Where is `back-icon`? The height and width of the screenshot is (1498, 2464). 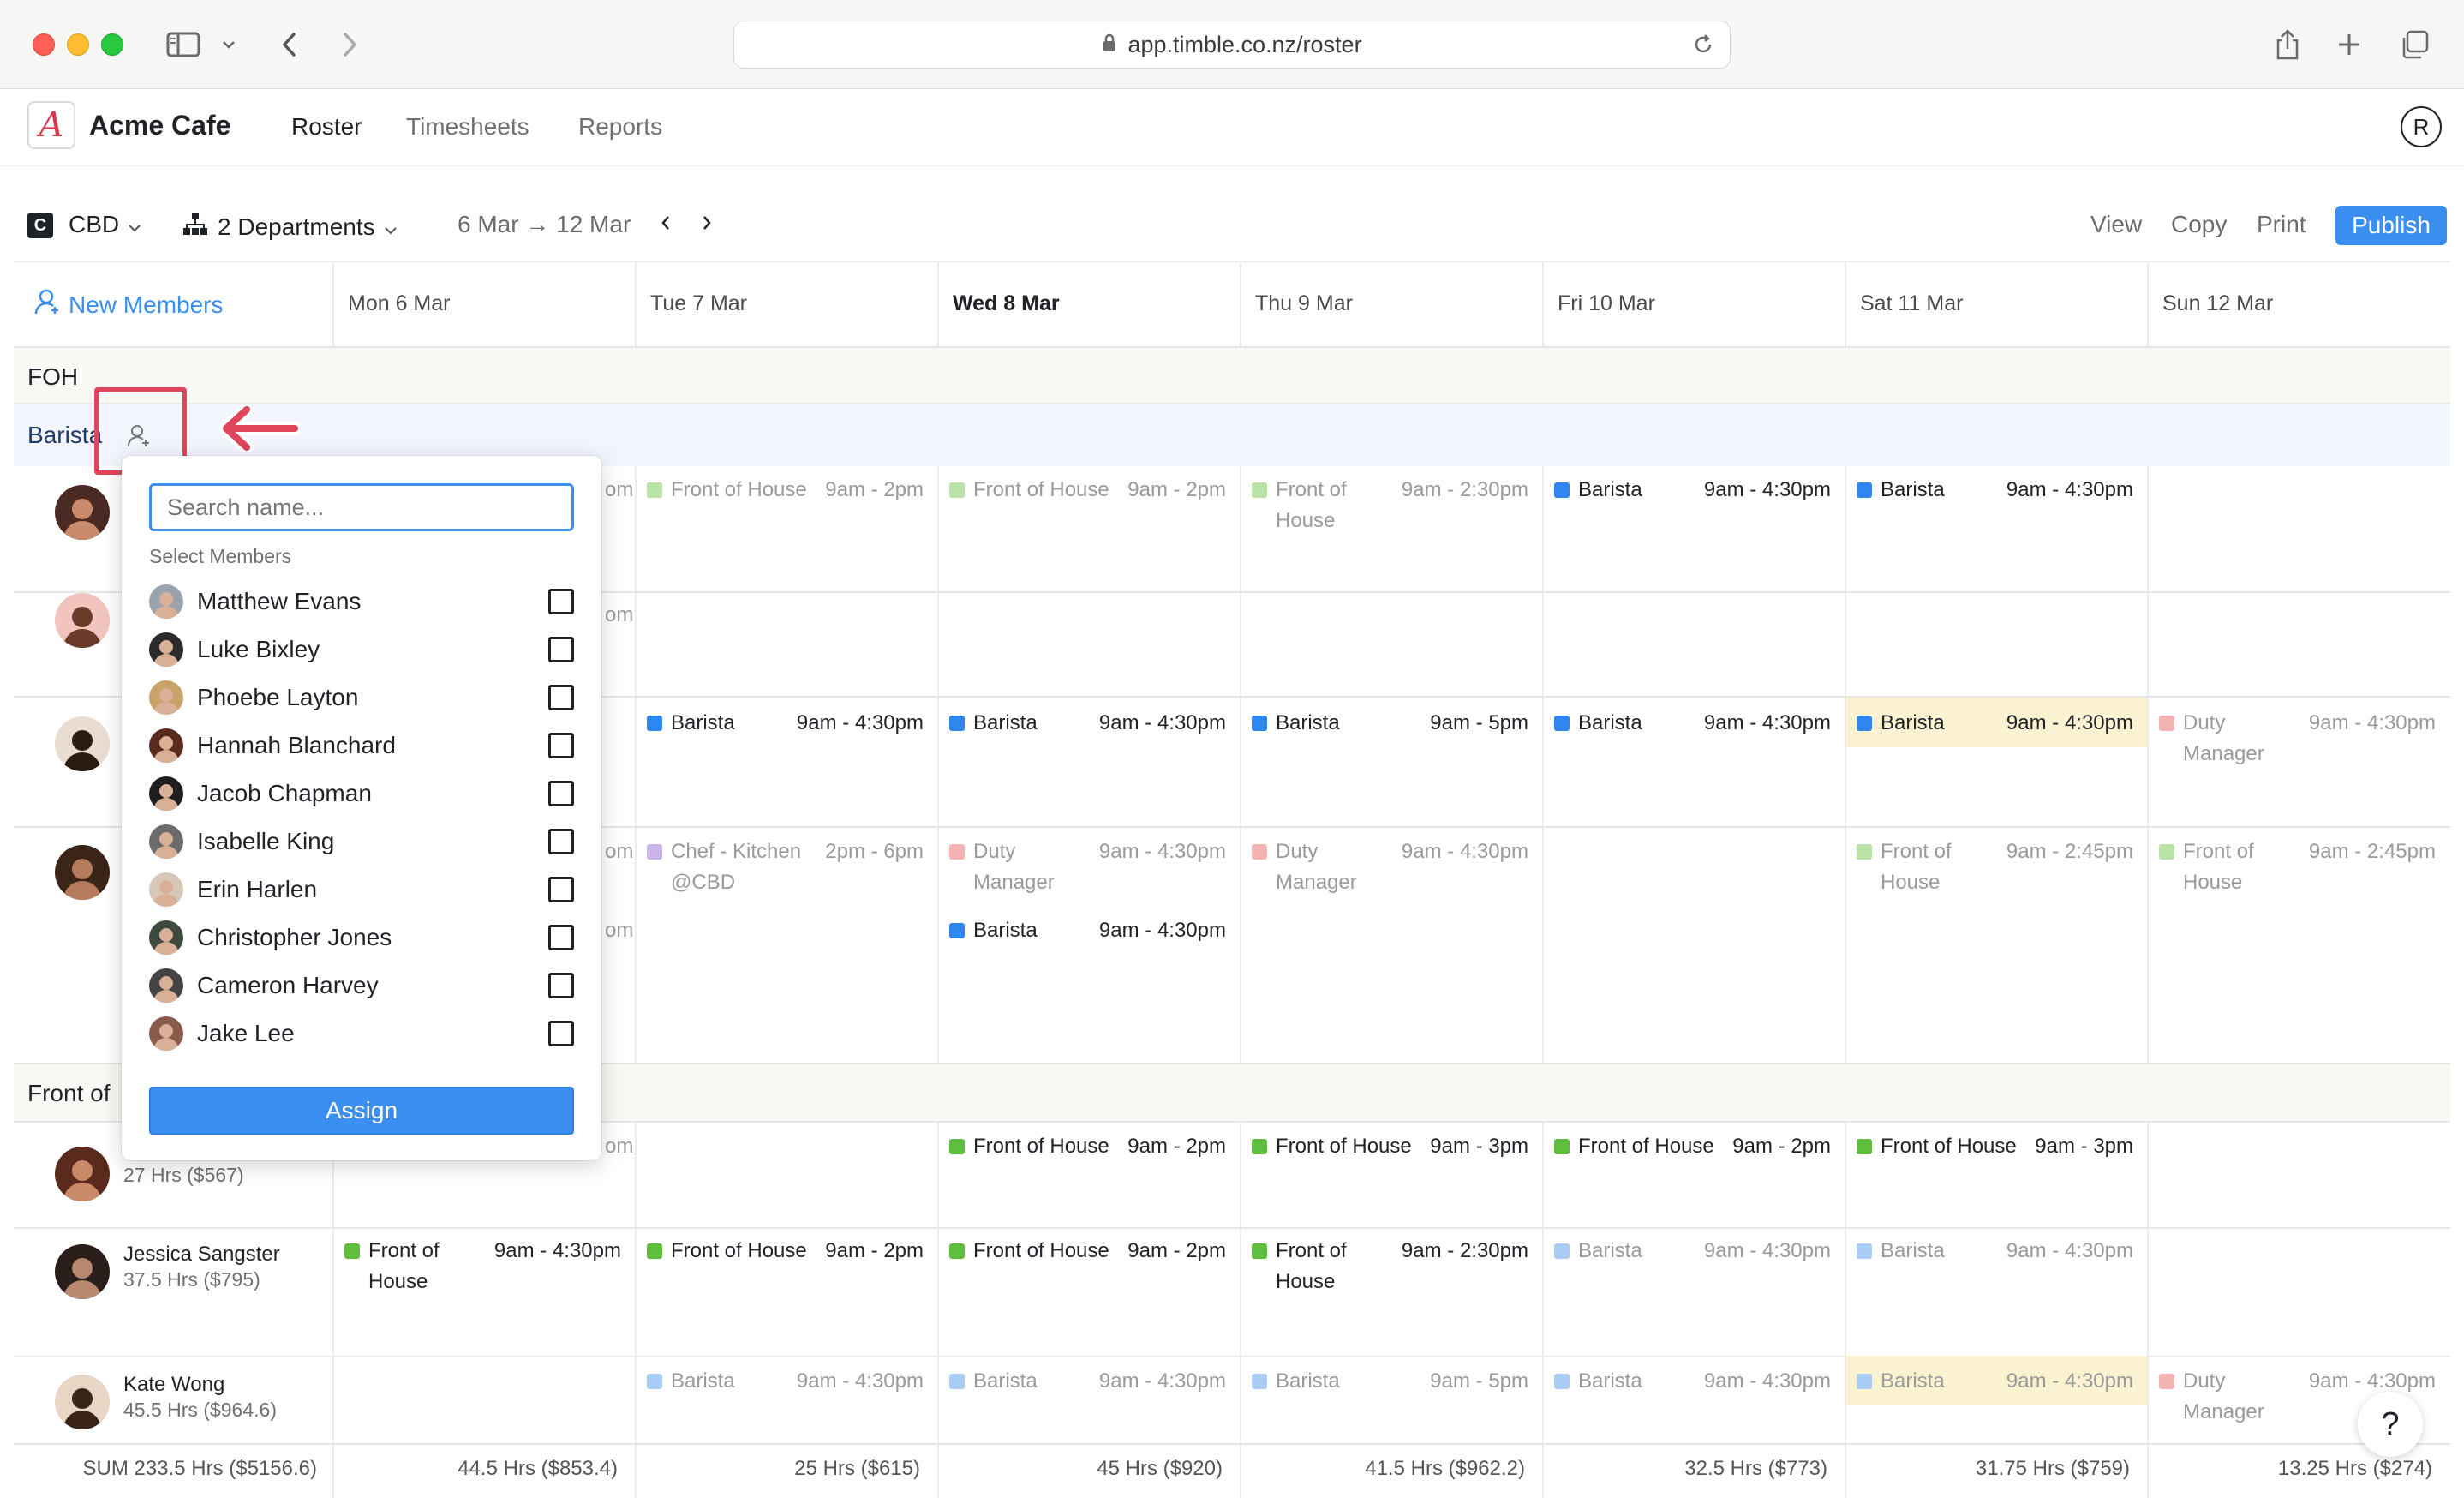 back-icon is located at coordinates (289, 44).